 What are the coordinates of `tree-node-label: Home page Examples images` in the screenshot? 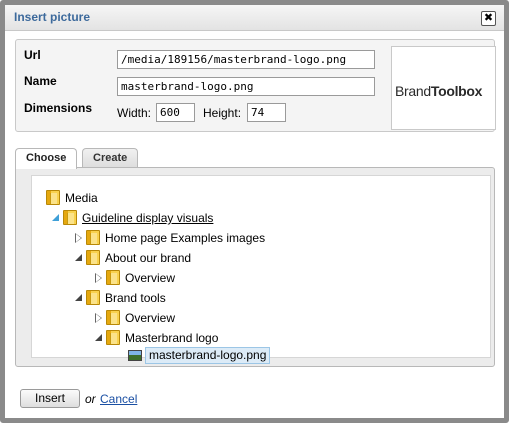 It's located at (185, 237).